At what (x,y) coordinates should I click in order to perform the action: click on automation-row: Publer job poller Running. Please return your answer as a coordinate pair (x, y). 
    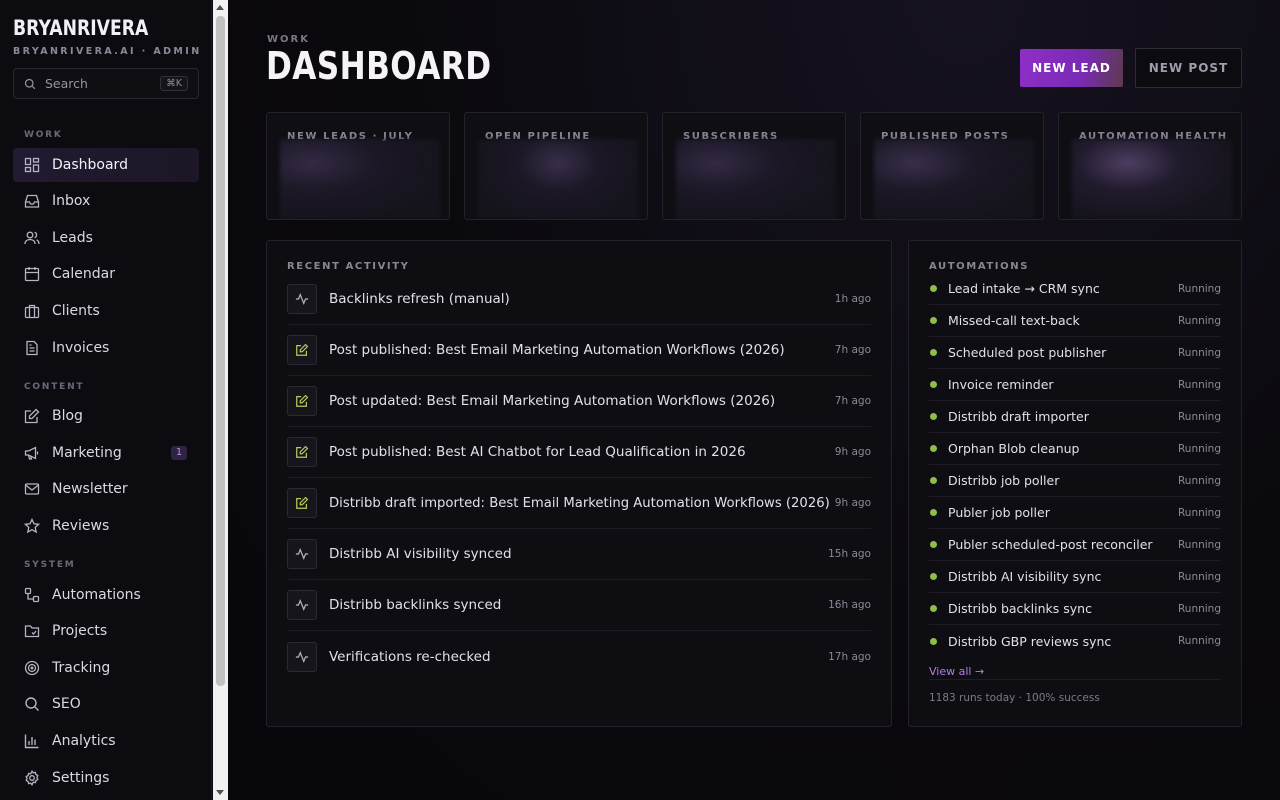
    Looking at the image, I should click on (1075, 513).